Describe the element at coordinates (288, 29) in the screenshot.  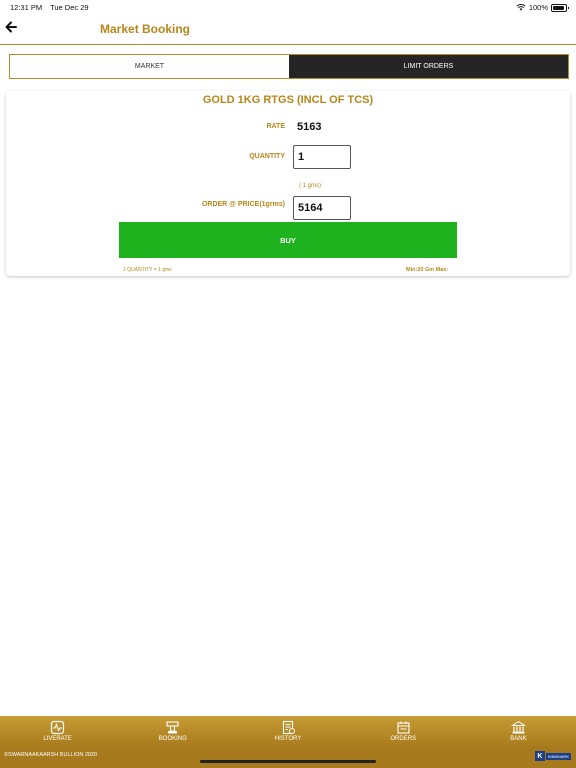
I see `navigation-bar: Market Booking` at that location.